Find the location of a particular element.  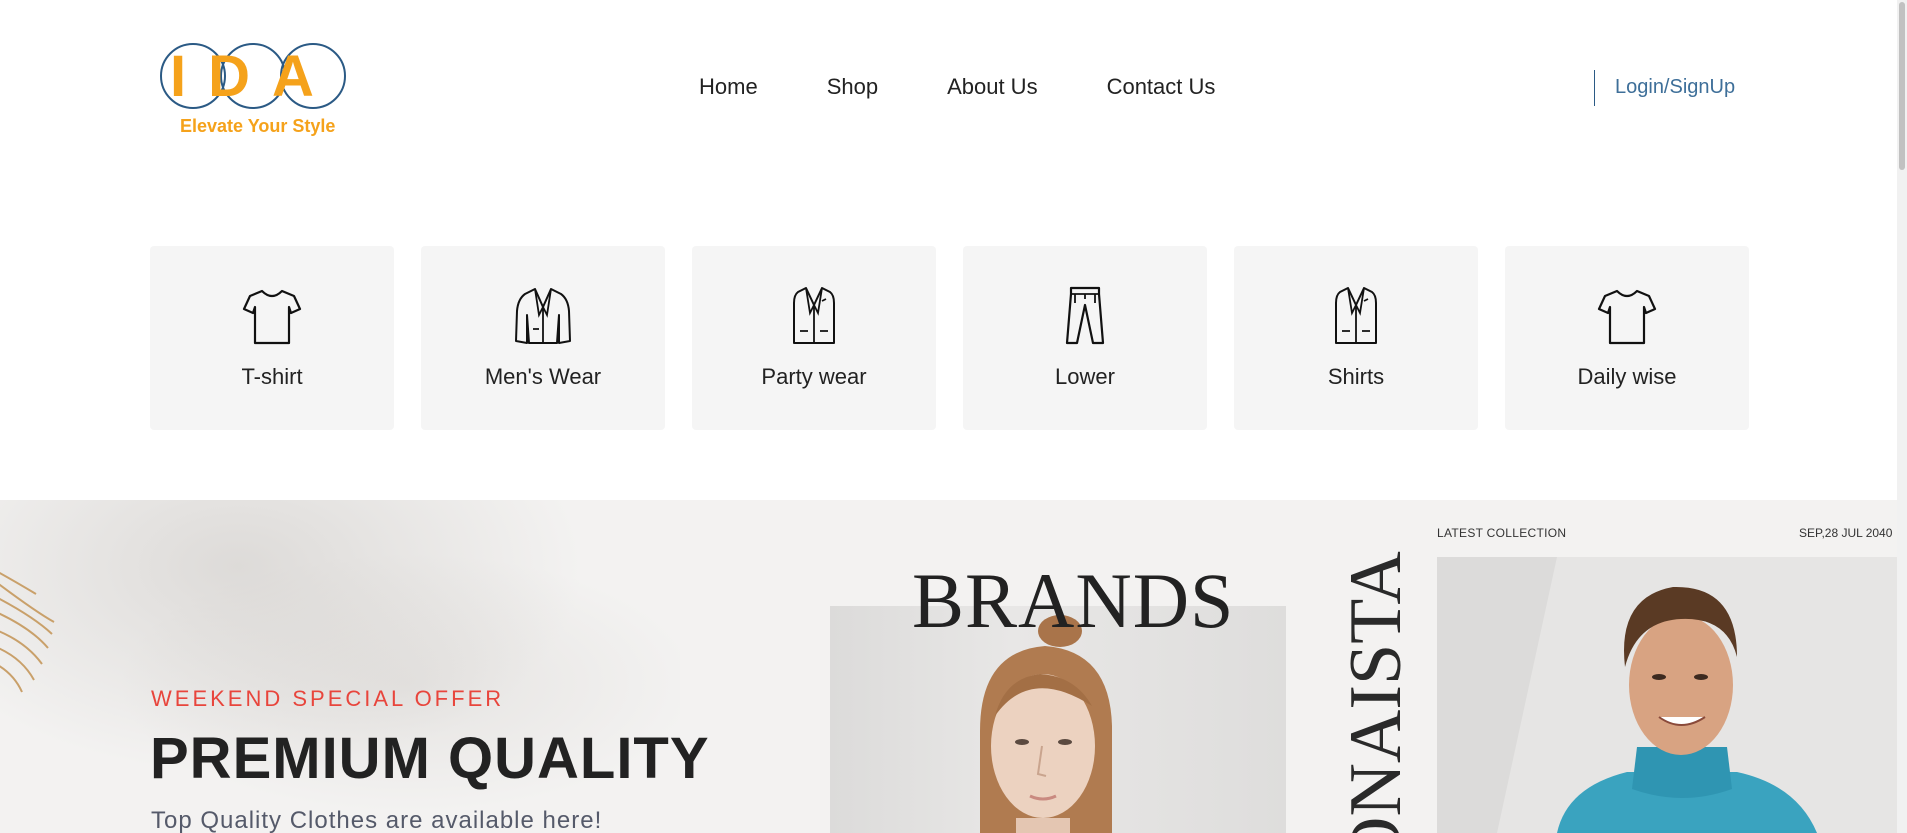

trousers-icon is located at coordinates (1085, 315).